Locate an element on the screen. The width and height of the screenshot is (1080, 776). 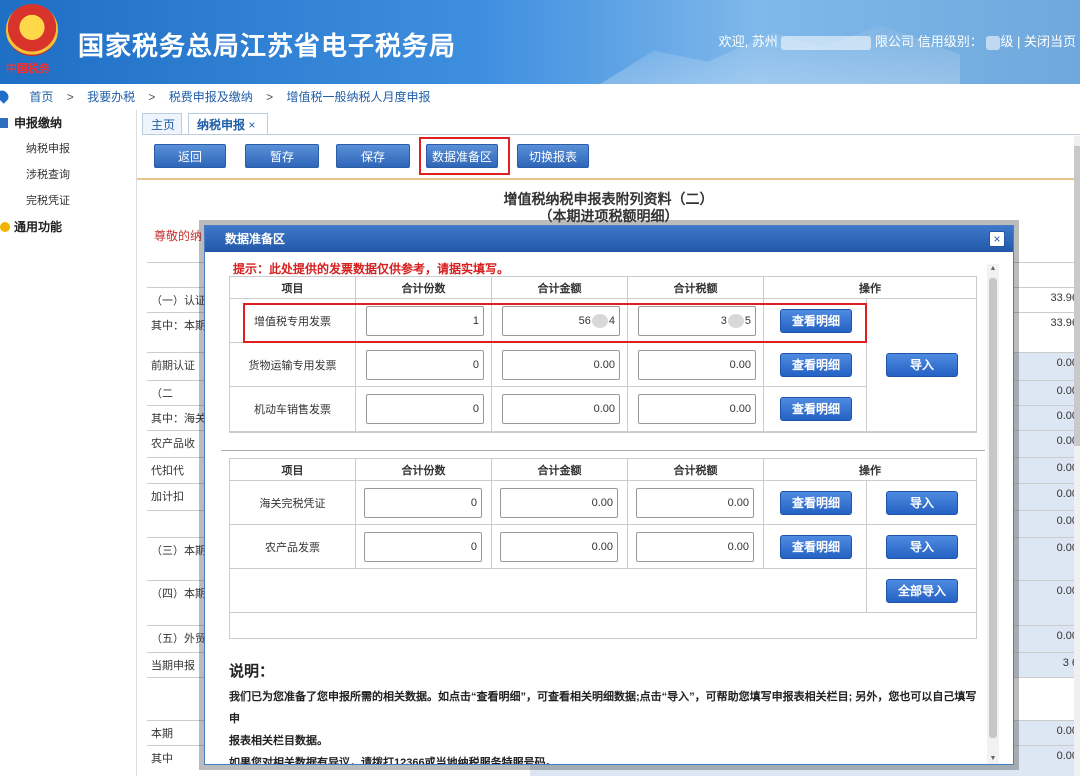
redacted-company-name is located at coordinates (826, 42).